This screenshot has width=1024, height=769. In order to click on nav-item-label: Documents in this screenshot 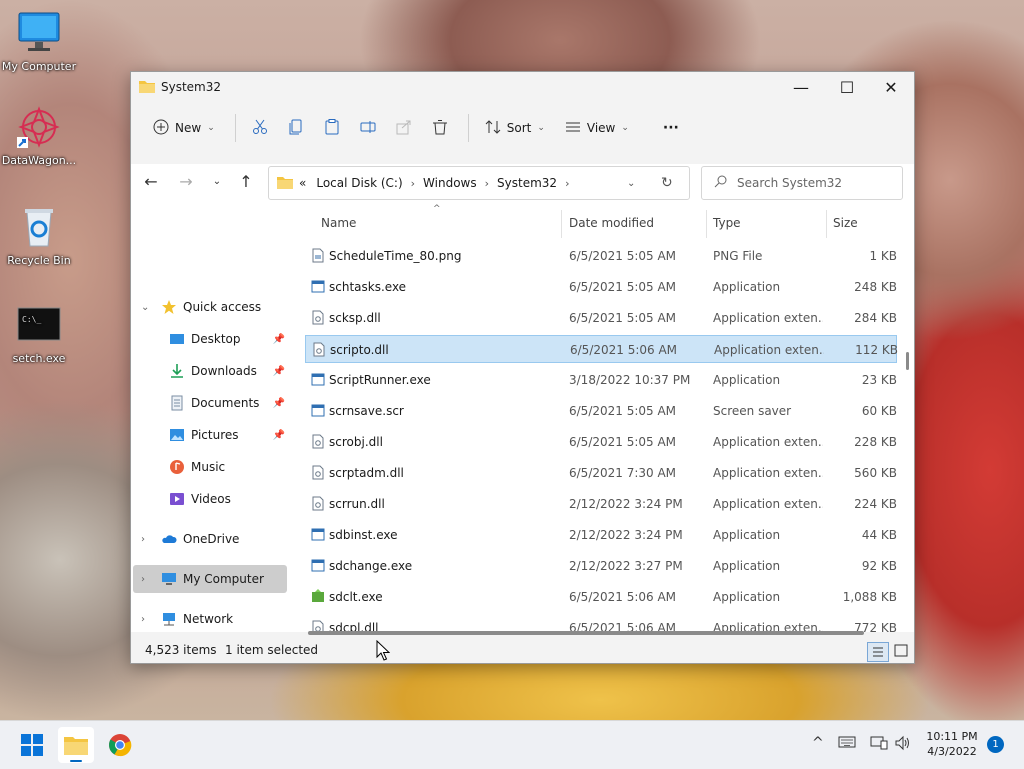, I will do `click(225, 403)`.